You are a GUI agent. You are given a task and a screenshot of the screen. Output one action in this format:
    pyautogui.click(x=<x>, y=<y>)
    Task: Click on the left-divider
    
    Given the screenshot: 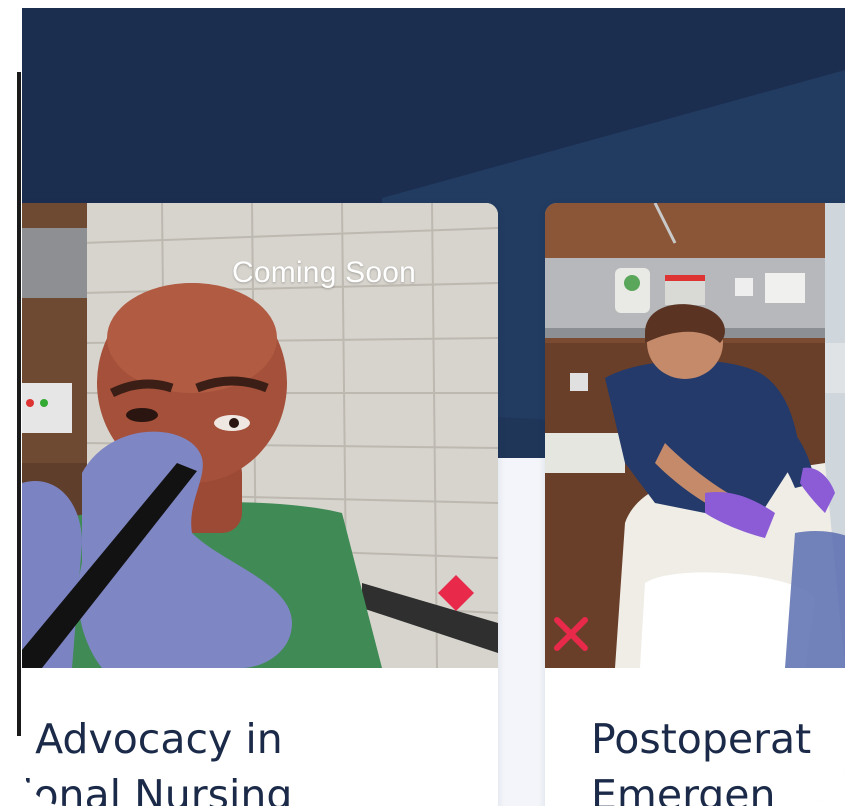 What is the action you would take?
    pyautogui.click(x=19, y=404)
    